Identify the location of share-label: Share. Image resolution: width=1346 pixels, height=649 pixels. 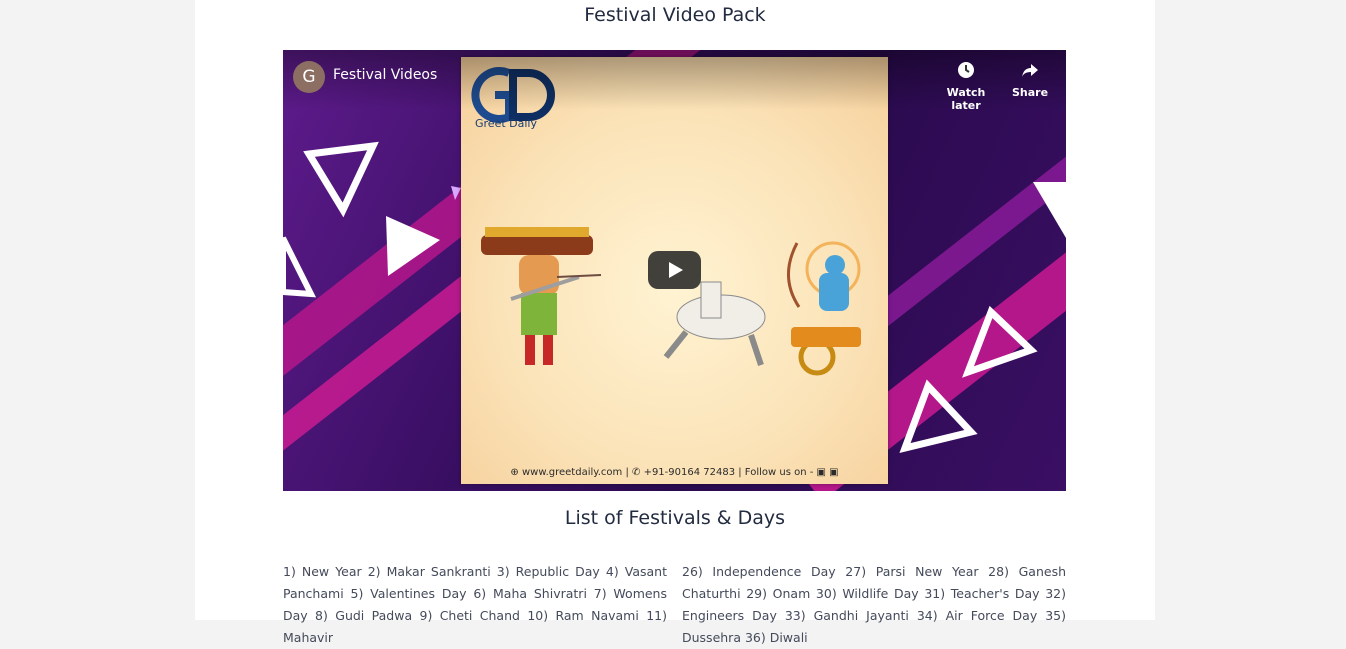
(1030, 92).